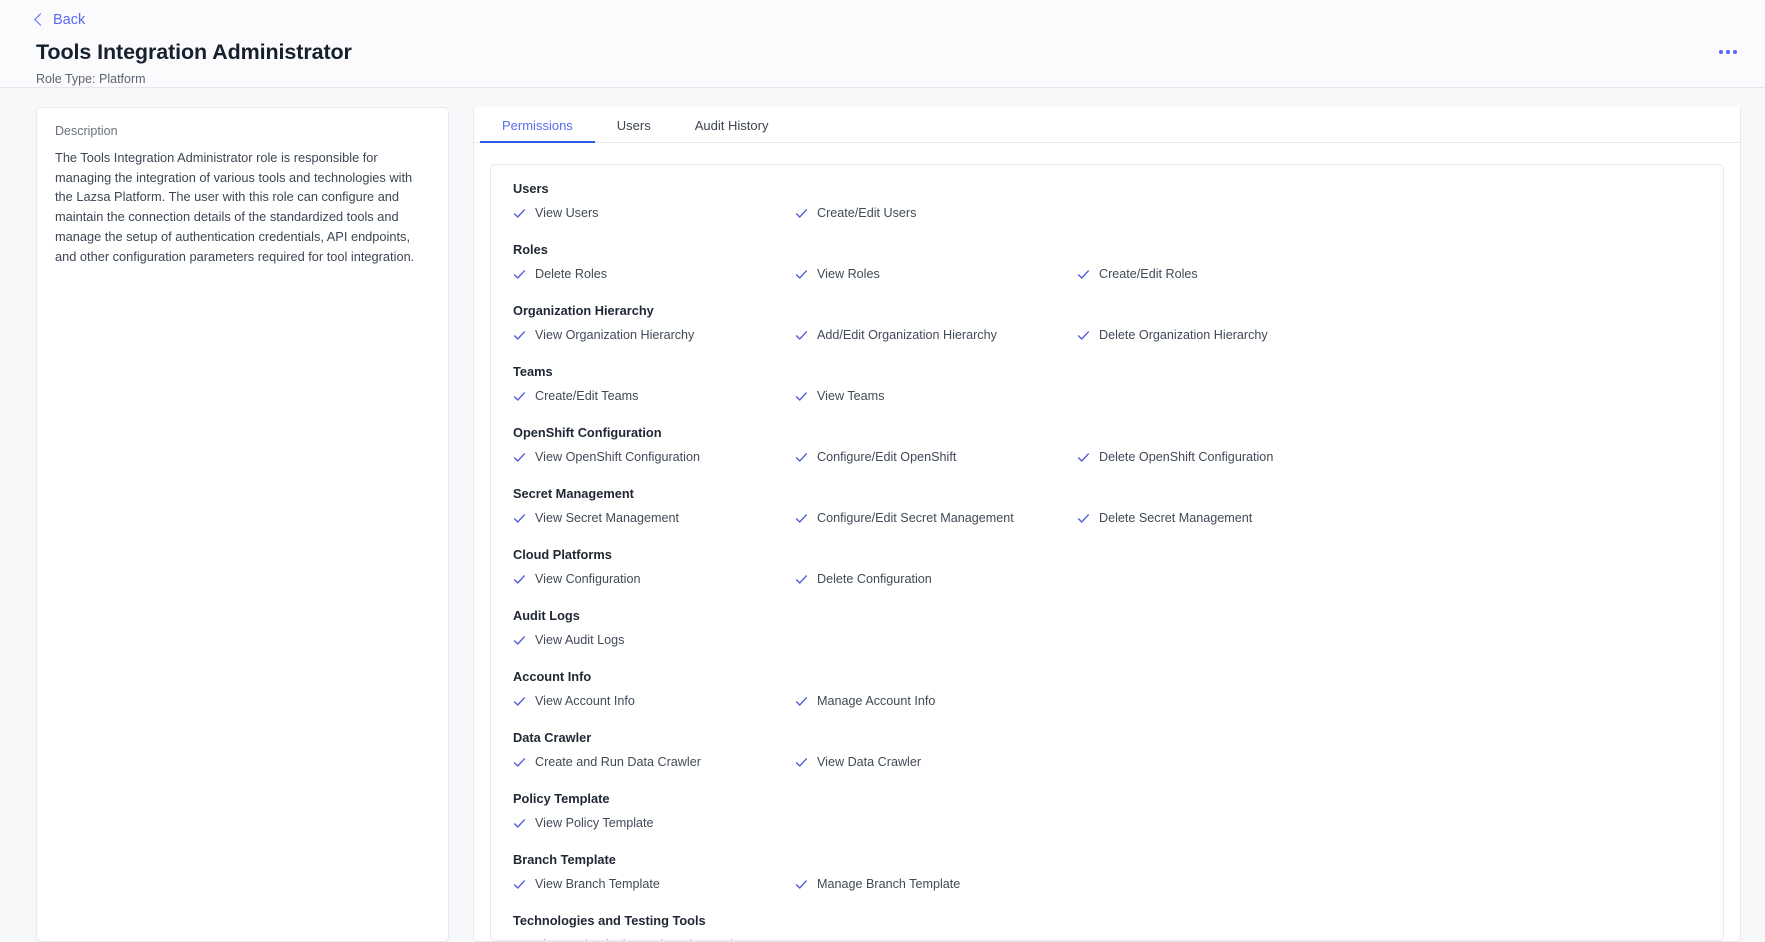 The image size is (1765, 942). What do you see at coordinates (617, 457) in the screenshot?
I see `permission-item-label: View OpenShift Configuration` at bounding box center [617, 457].